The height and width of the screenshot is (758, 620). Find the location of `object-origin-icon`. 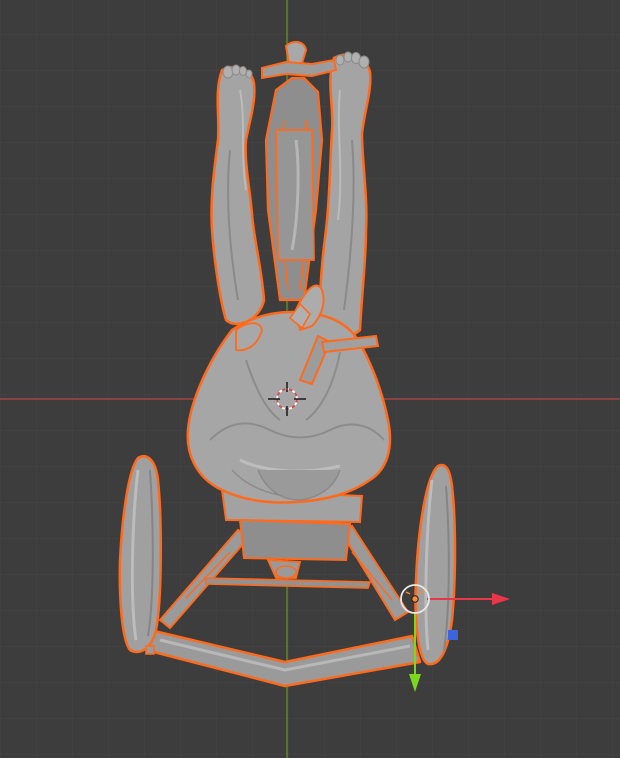

object-origin-icon is located at coordinates (415, 599).